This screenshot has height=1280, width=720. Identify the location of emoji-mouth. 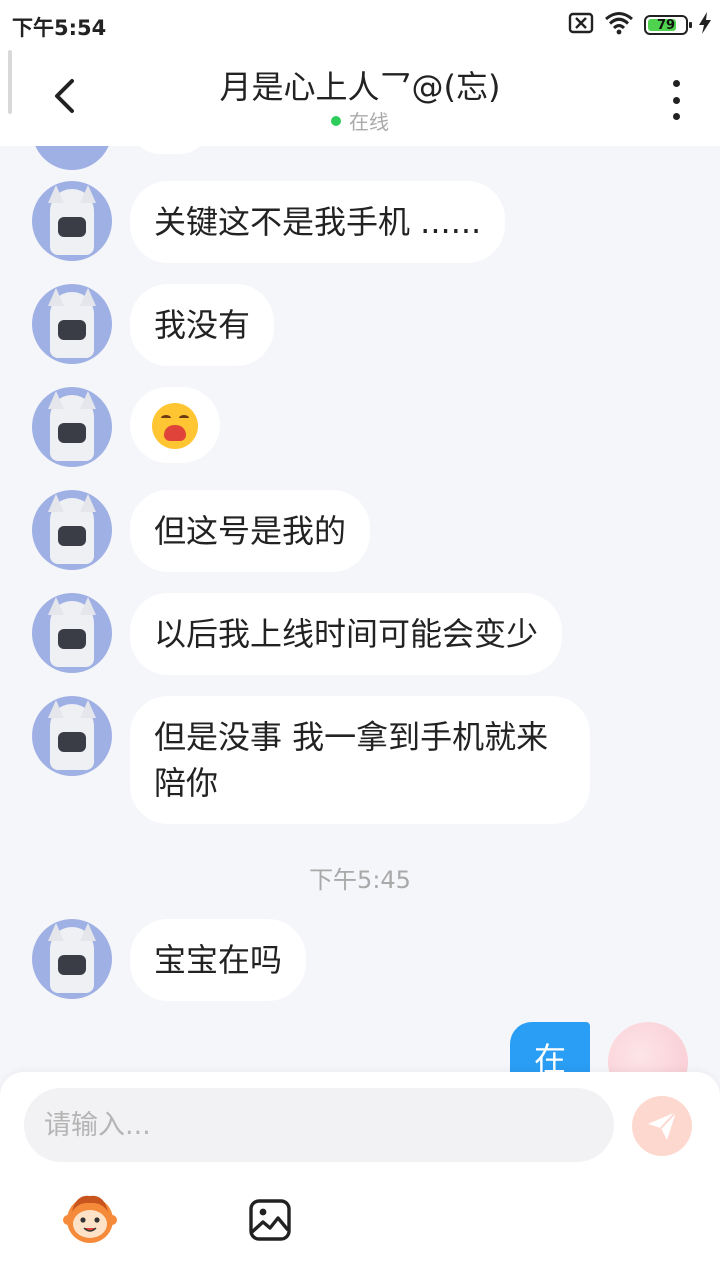
(175, 433).